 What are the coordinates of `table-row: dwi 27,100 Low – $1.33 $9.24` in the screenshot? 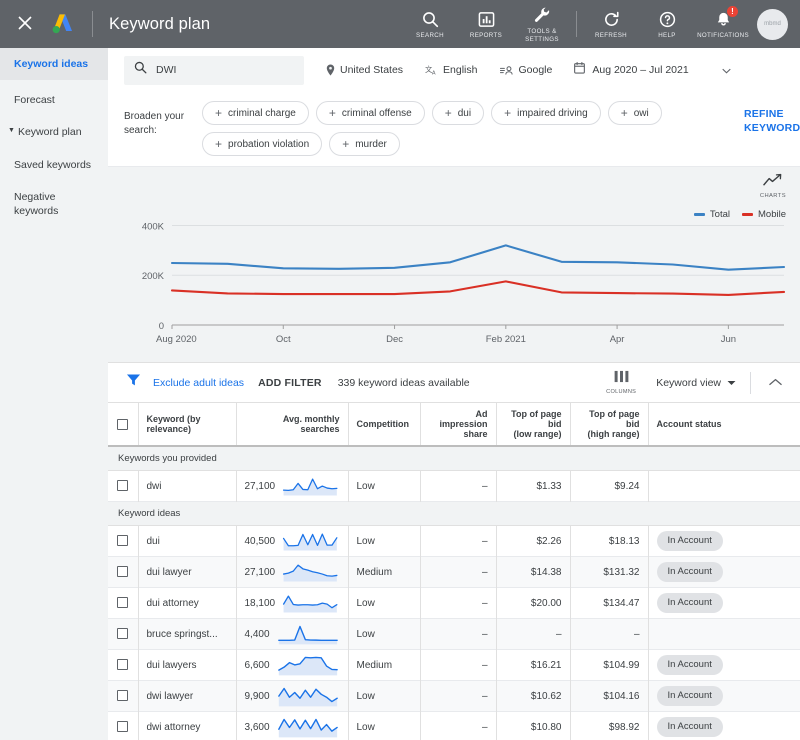 It's located at (454, 486).